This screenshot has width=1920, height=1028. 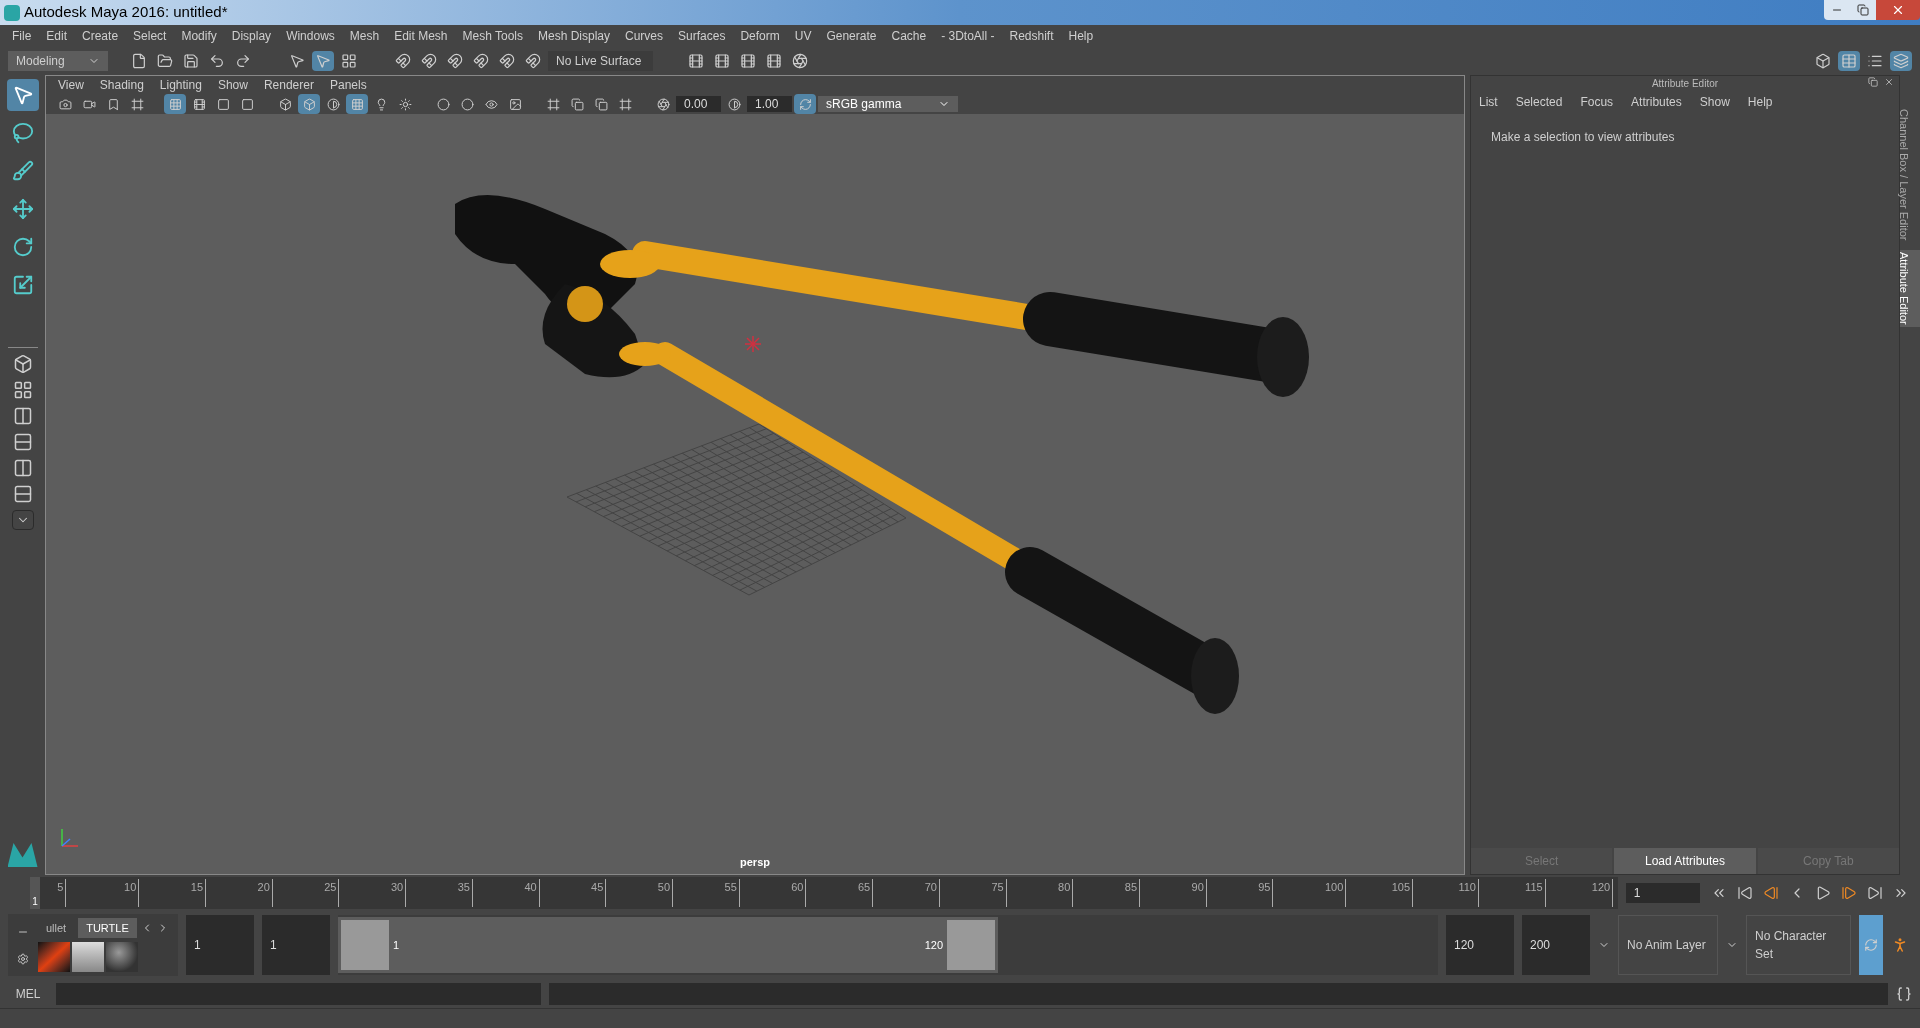 What do you see at coordinates (397, 887) in the screenshot?
I see `frame-tick-label: 30` at bounding box center [397, 887].